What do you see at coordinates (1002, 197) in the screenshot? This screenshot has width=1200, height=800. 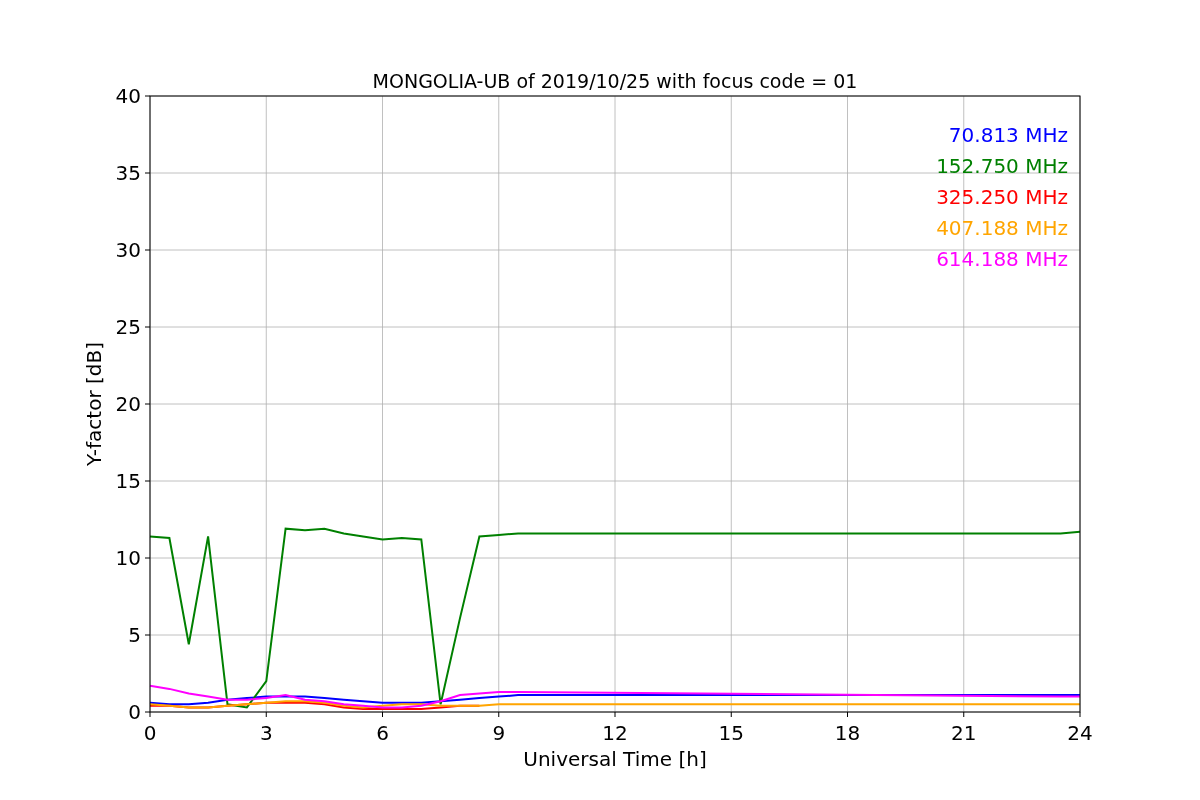 I see `legend-label: 325.250 MHz` at bounding box center [1002, 197].